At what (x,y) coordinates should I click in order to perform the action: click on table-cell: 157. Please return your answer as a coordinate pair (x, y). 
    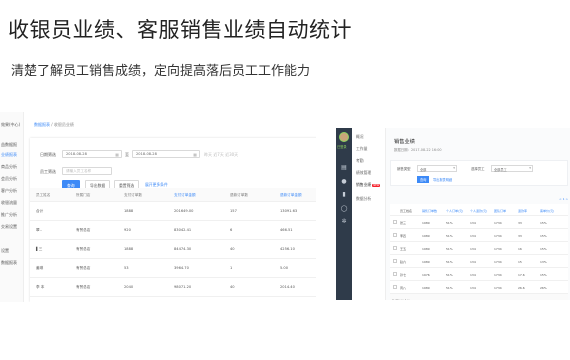
    Looking at the image, I should click on (233, 211).